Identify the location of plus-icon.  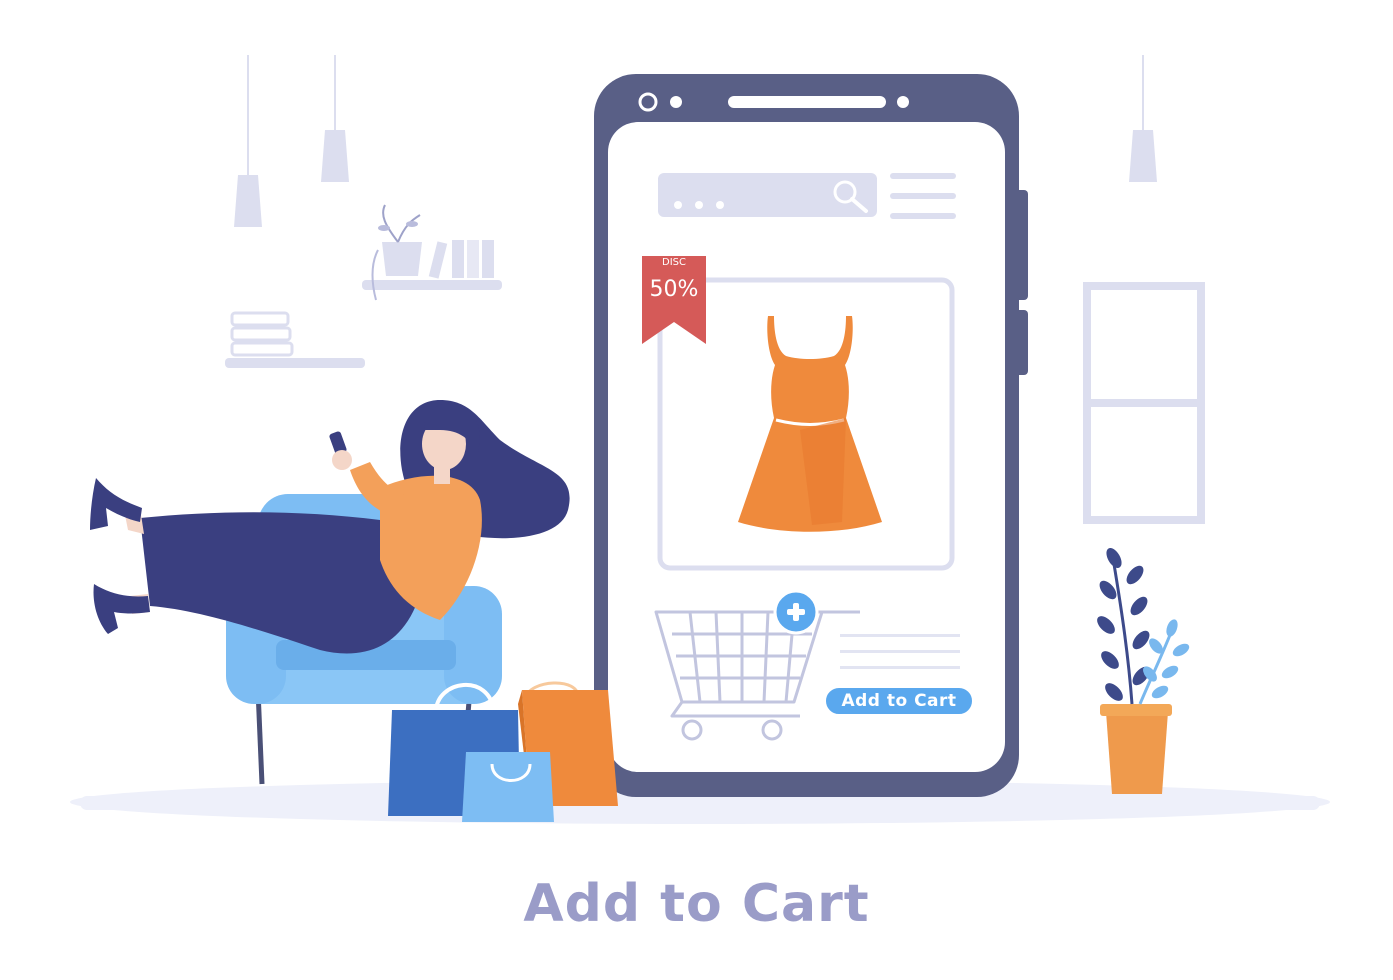
(796, 612).